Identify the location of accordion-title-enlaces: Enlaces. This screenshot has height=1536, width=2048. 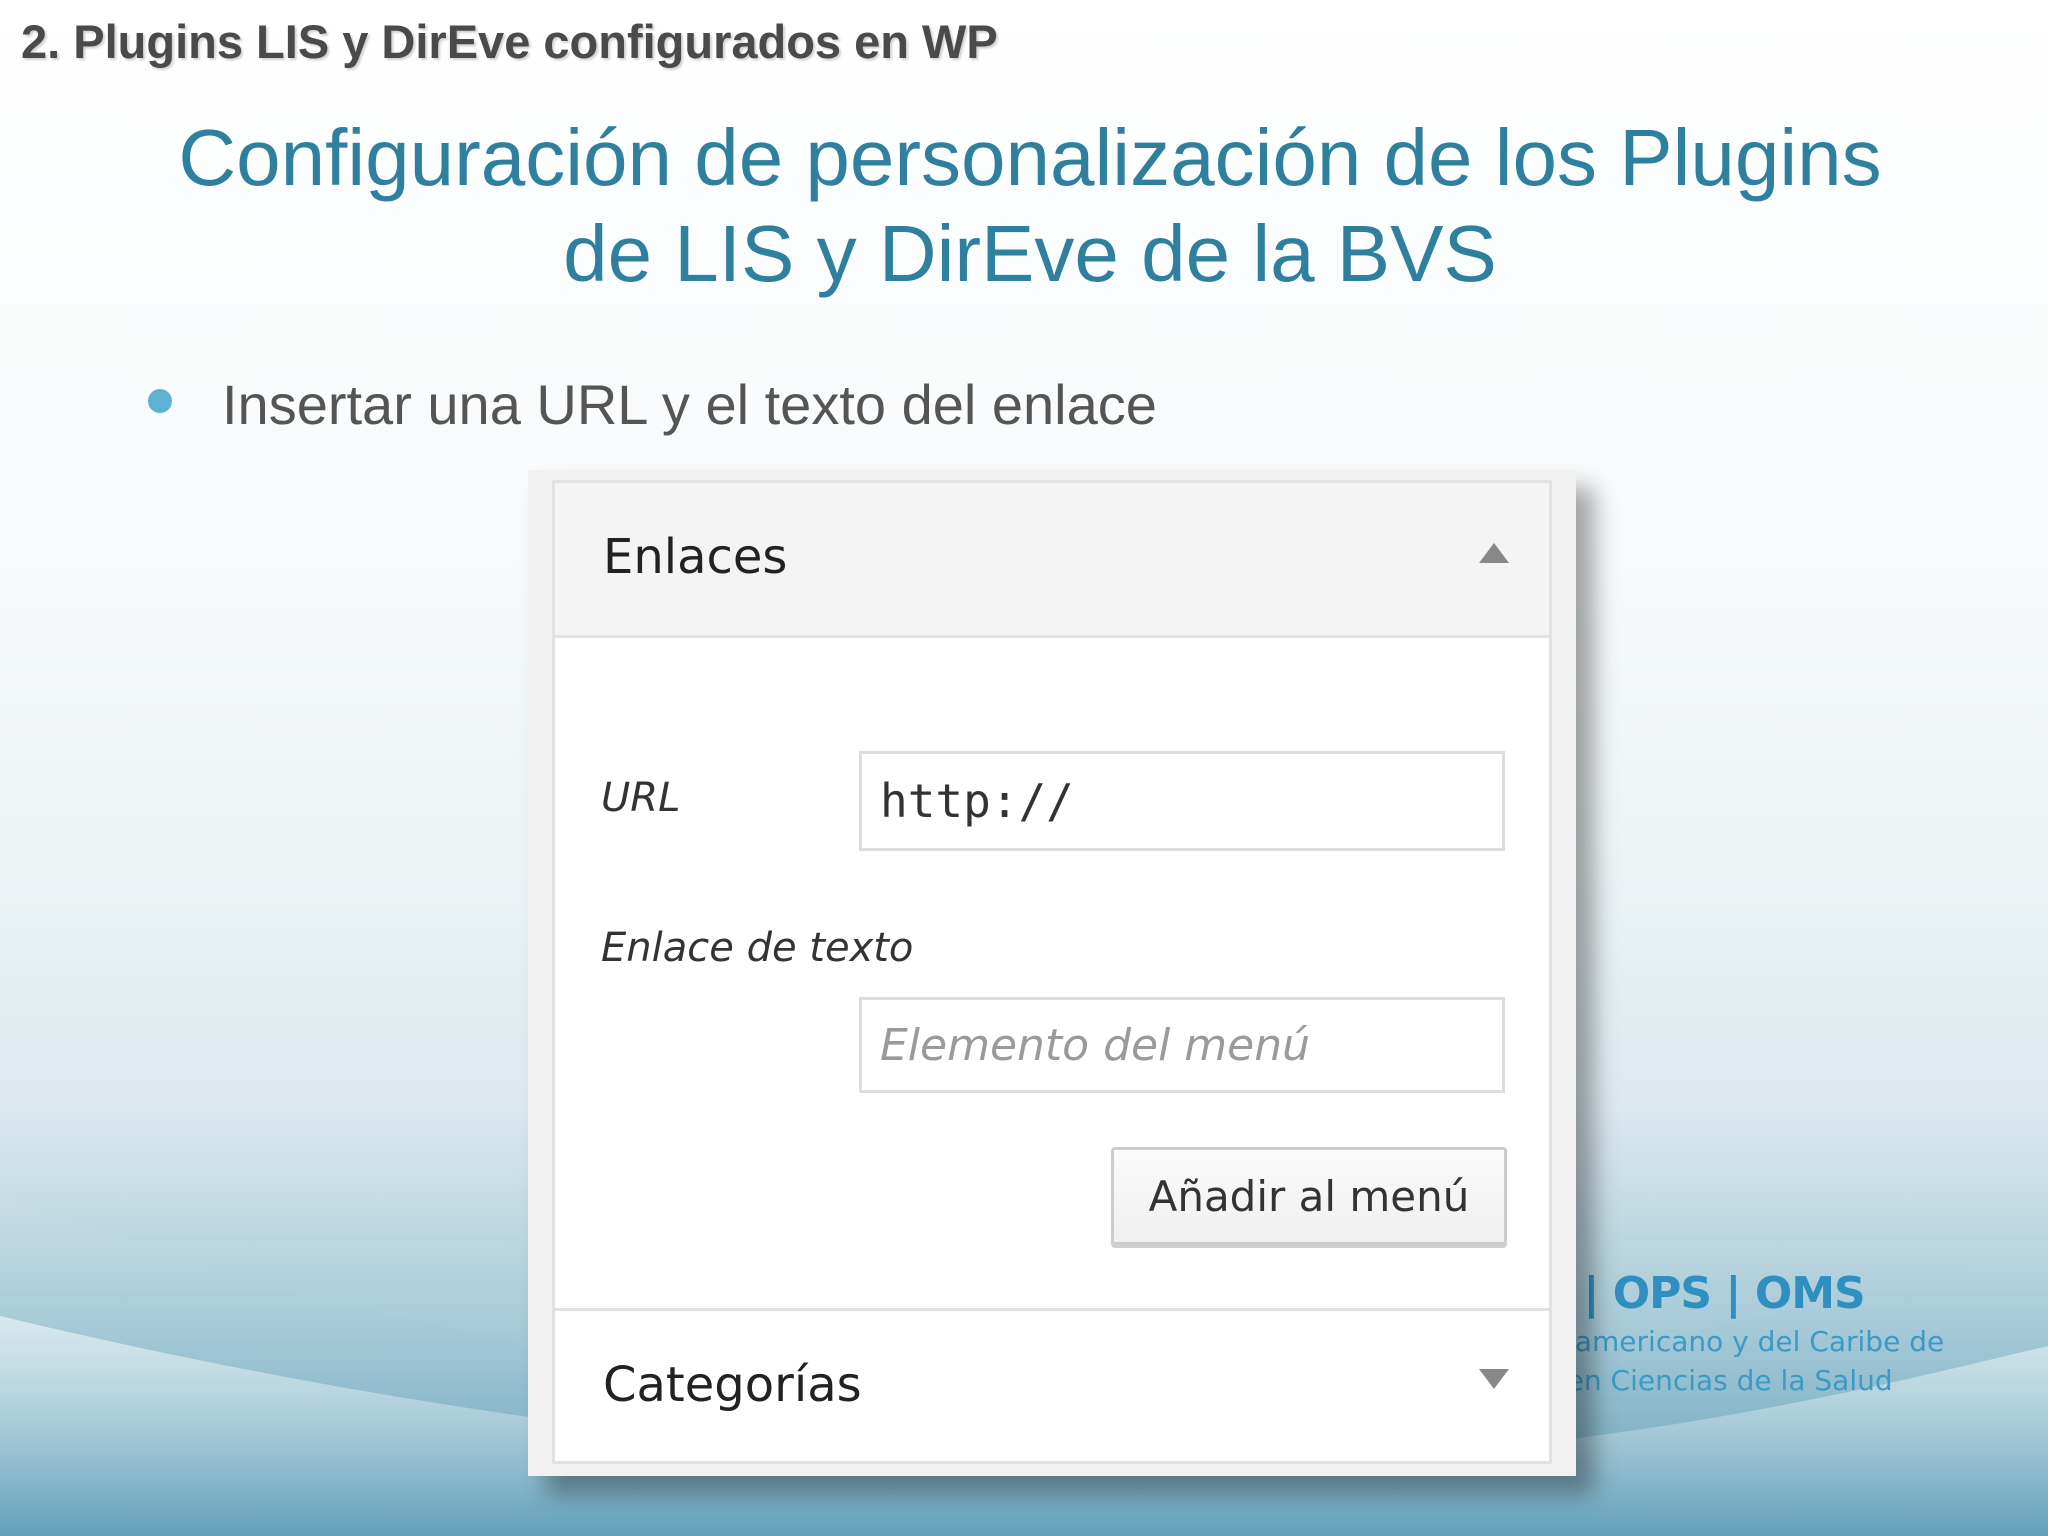
(695, 557).